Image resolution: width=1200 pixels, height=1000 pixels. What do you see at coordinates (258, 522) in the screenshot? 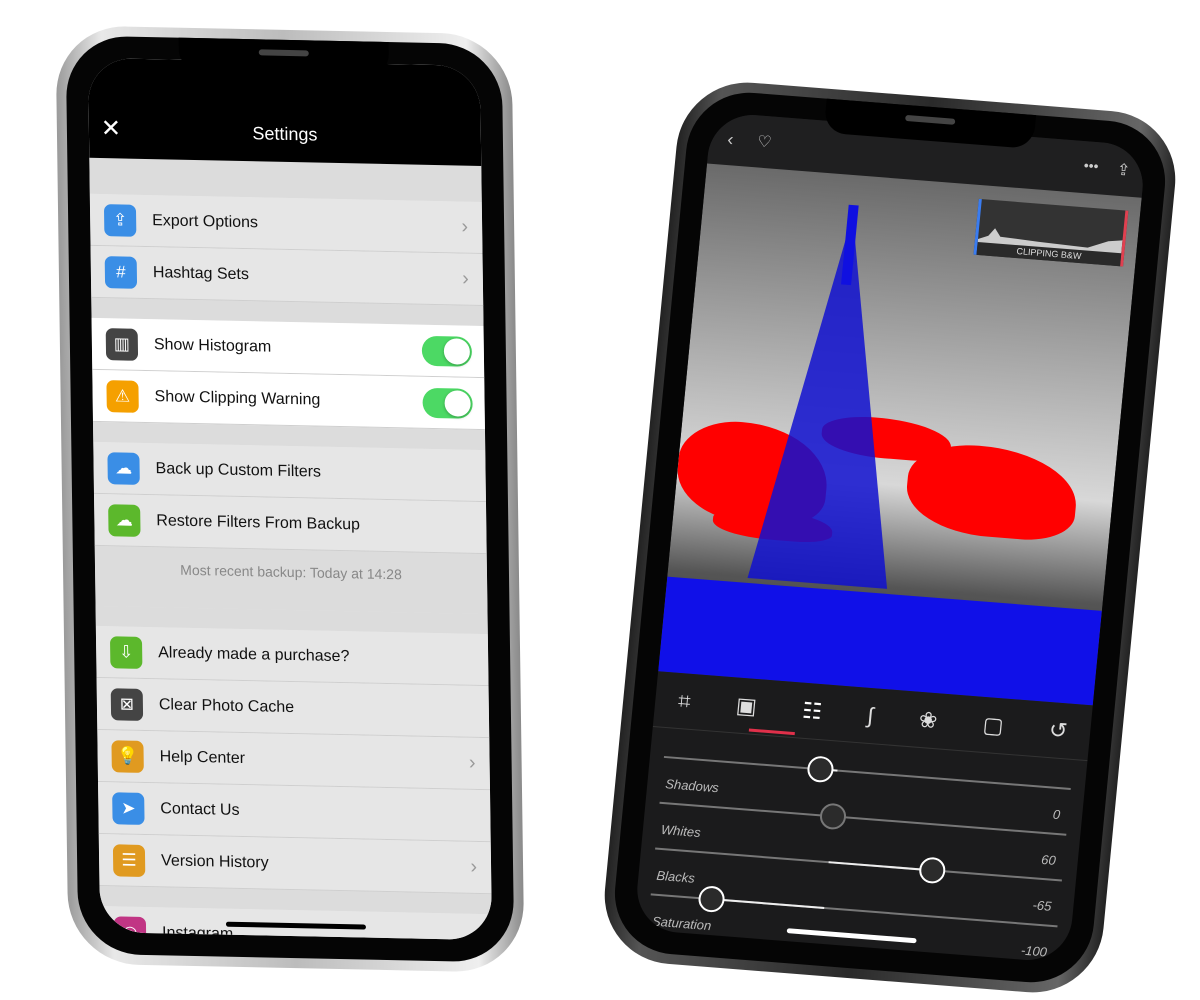
I see `row-label: Restore Filters From Backup` at bounding box center [258, 522].